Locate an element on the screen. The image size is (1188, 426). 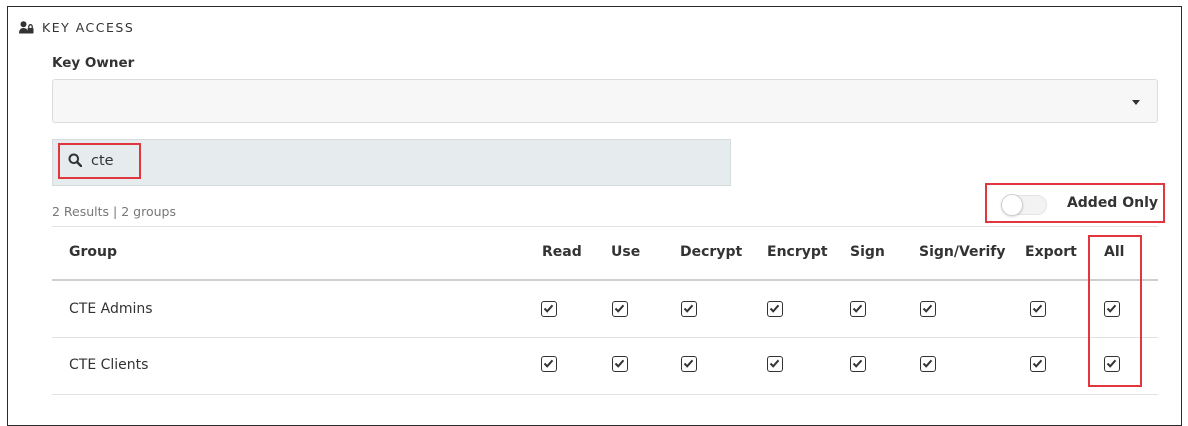
key-owner-select is located at coordinates (605, 101).